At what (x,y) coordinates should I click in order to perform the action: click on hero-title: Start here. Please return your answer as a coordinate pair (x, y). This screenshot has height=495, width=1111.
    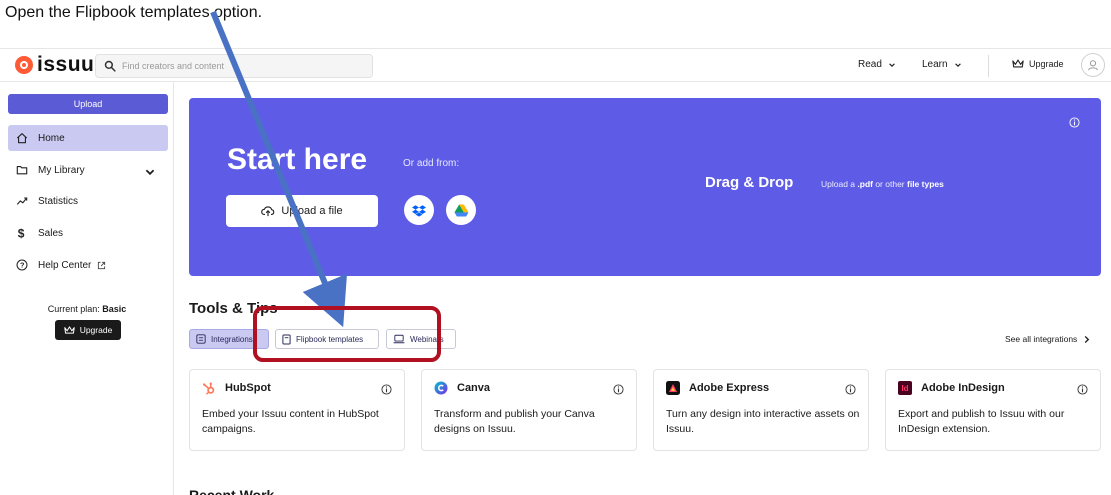
    Looking at the image, I should click on (297, 159).